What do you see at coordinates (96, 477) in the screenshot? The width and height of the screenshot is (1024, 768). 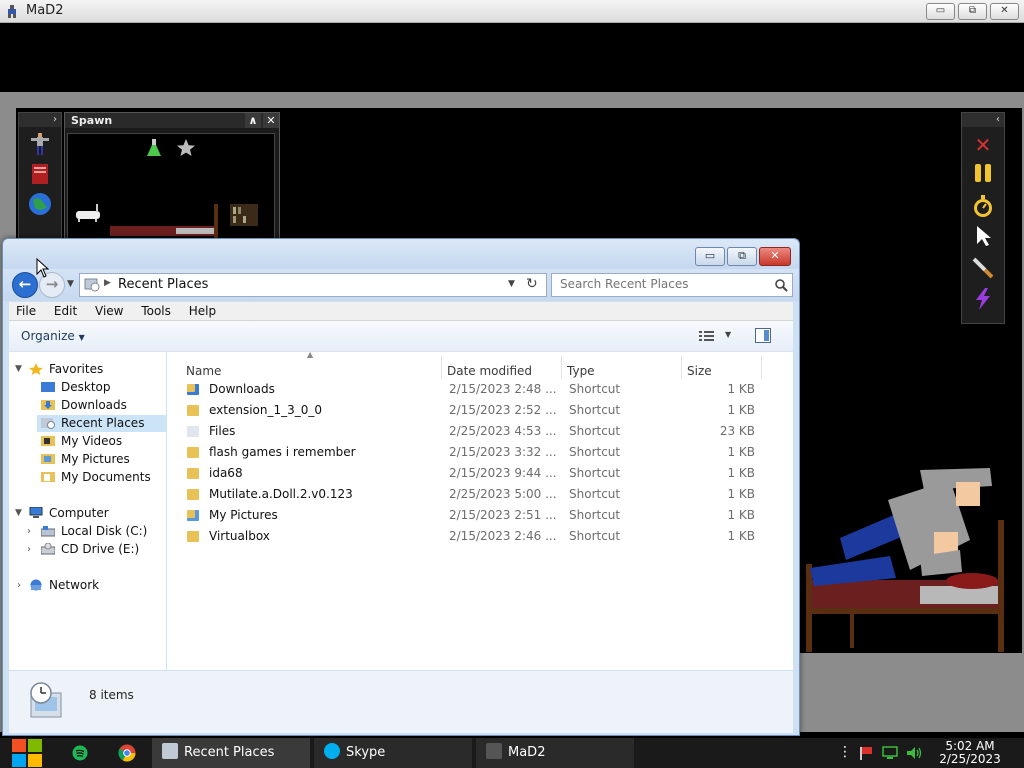 I see `nav-my-documents: My Documents` at bounding box center [96, 477].